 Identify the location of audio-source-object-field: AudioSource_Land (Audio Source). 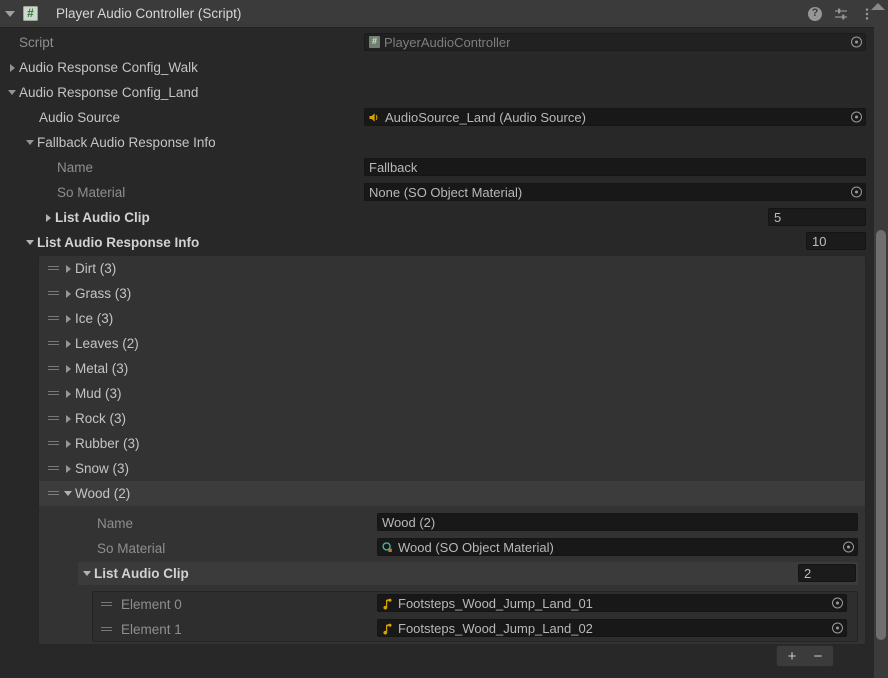
(615, 117).